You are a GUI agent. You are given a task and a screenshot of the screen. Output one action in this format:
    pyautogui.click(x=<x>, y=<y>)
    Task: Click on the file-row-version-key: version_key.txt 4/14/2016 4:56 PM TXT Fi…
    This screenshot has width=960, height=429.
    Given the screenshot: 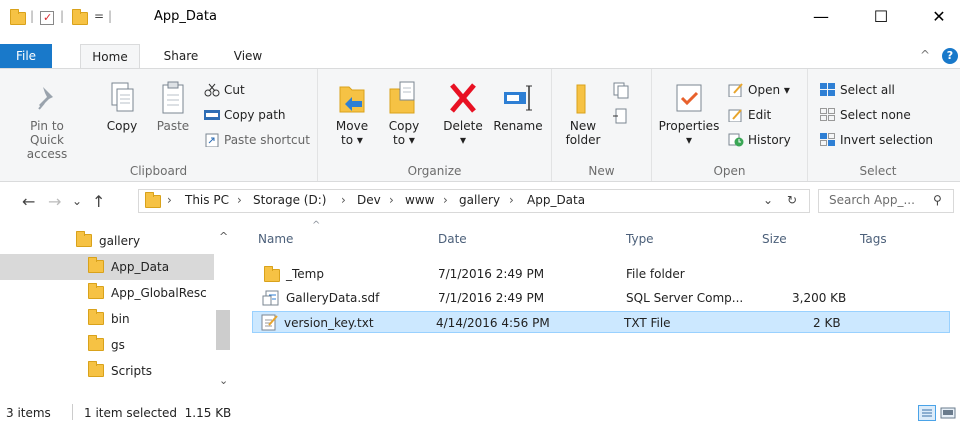 What is the action you would take?
    pyautogui.click(x=601, y=322)
    